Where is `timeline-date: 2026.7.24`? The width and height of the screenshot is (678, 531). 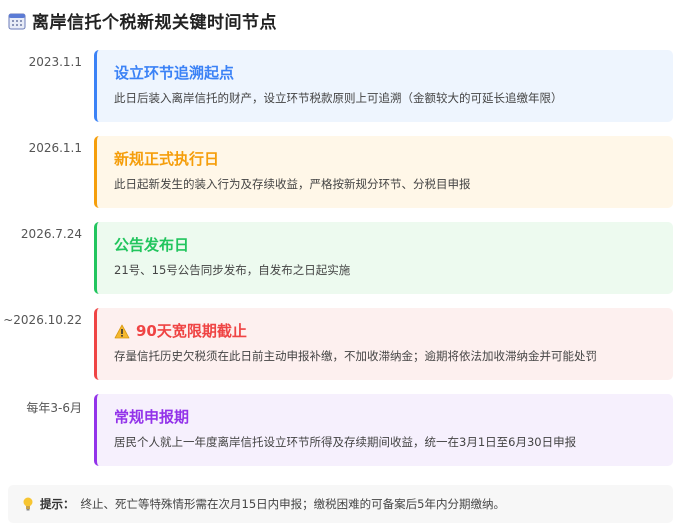
timeline-date: 2026.7.24 is located at coordinates (51, 234).